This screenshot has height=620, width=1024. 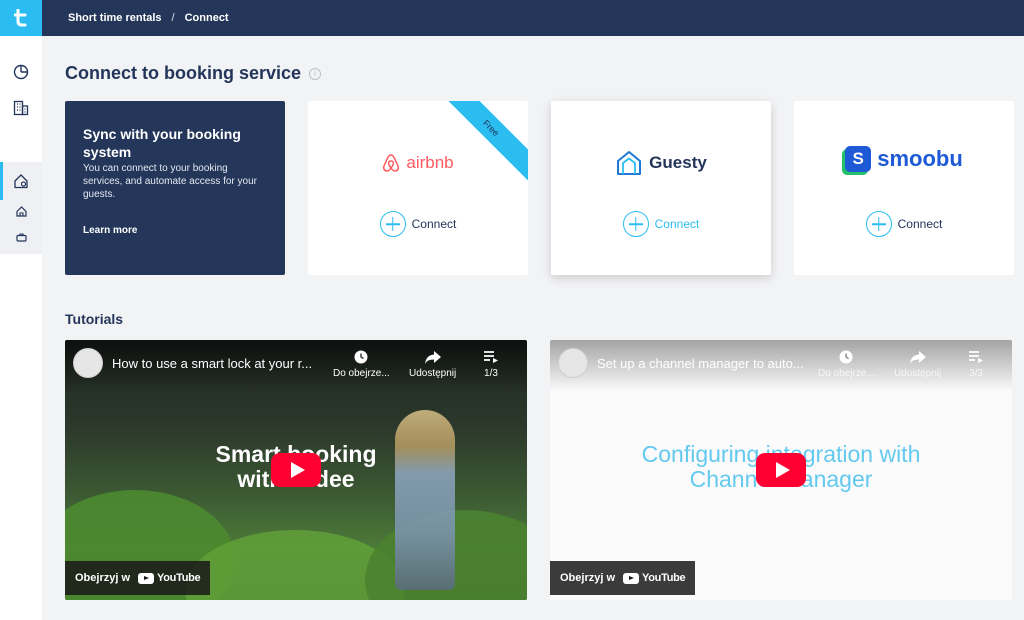 What do you see at coordinates (115, 18) in the screenshot?
I see `breadcrumb-root: Short time rentals` at bounding box center [115, 18].